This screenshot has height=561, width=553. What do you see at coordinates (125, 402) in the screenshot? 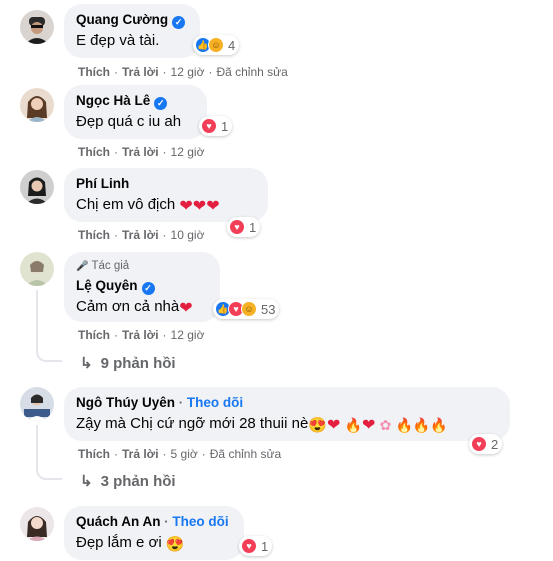
I see `author-name: Ngô Thúy Uyên` at bounding box center [125, 402].